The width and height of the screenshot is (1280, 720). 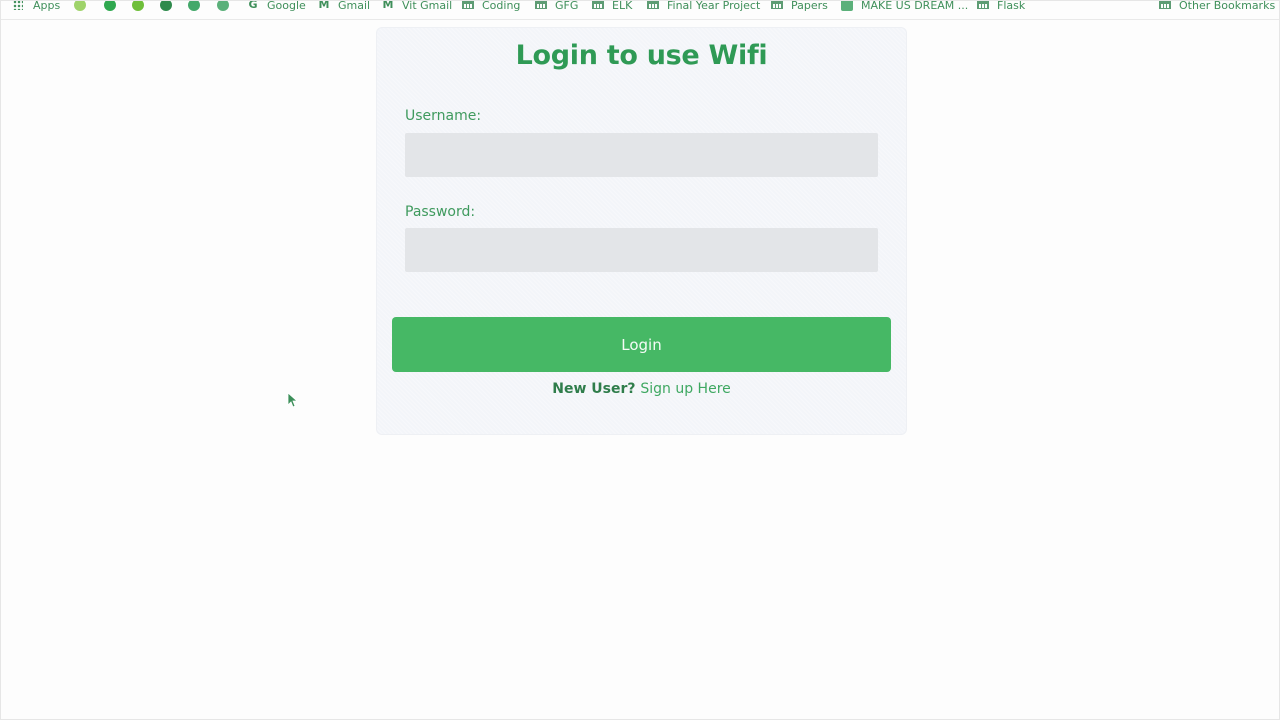 I want to click on bookmark-label: ELK, so click(x=622, y=6).